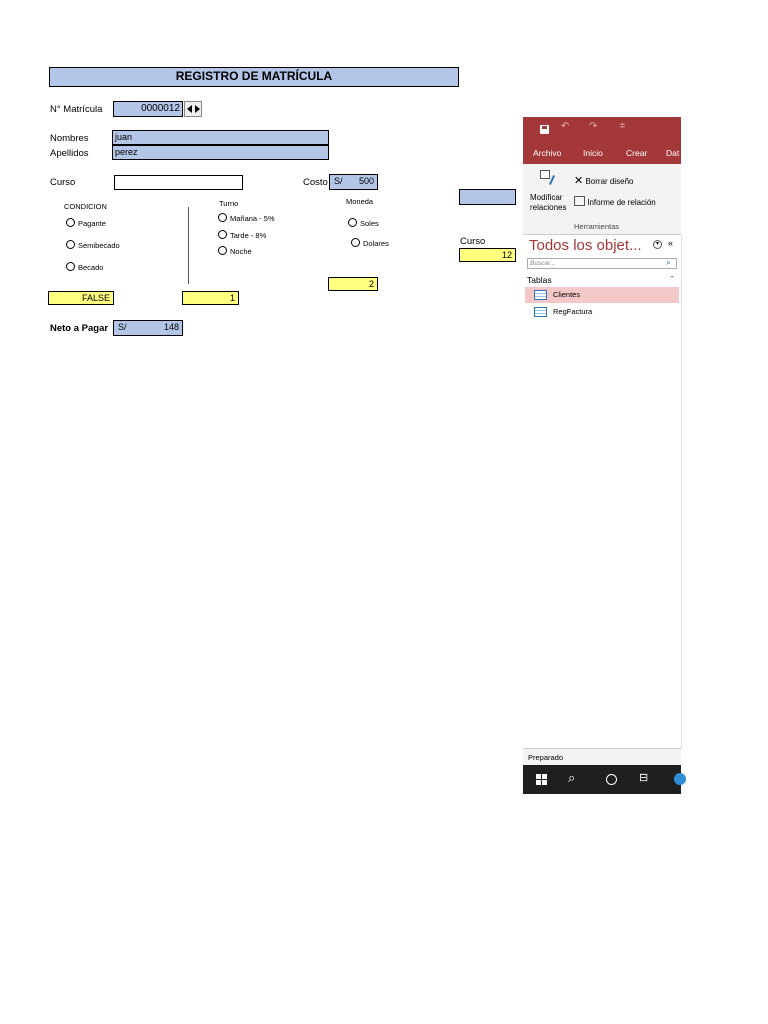 This screenshot has height=1024, width=768. What do you see at coordinates (366, 181) in the screenshot?
I see `costo-value: 500` at bounding box center [366, 181].